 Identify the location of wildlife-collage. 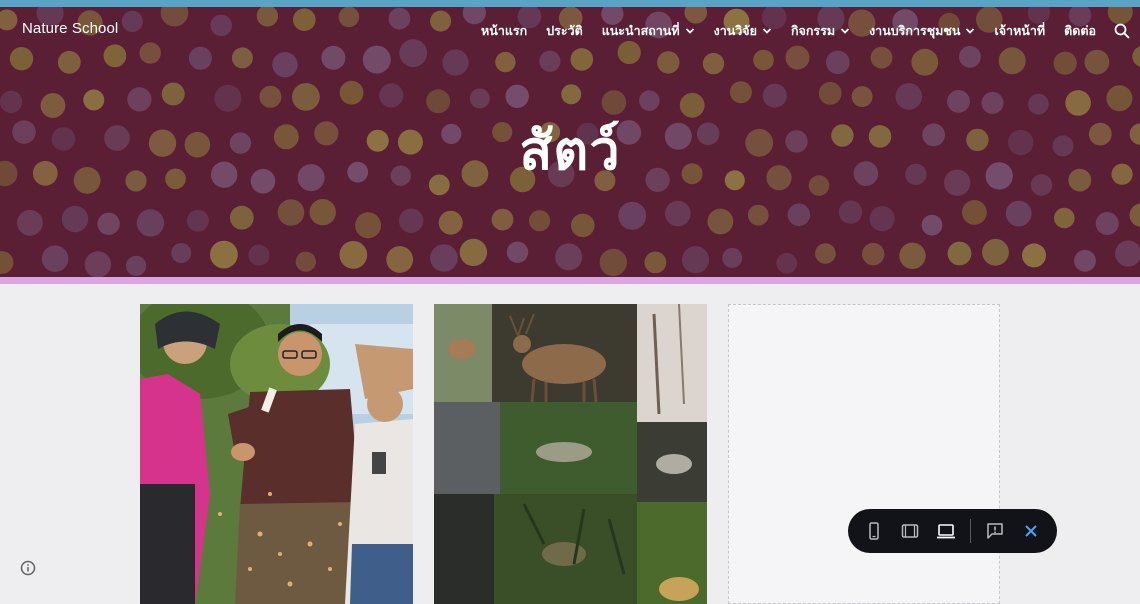
(570, 454).